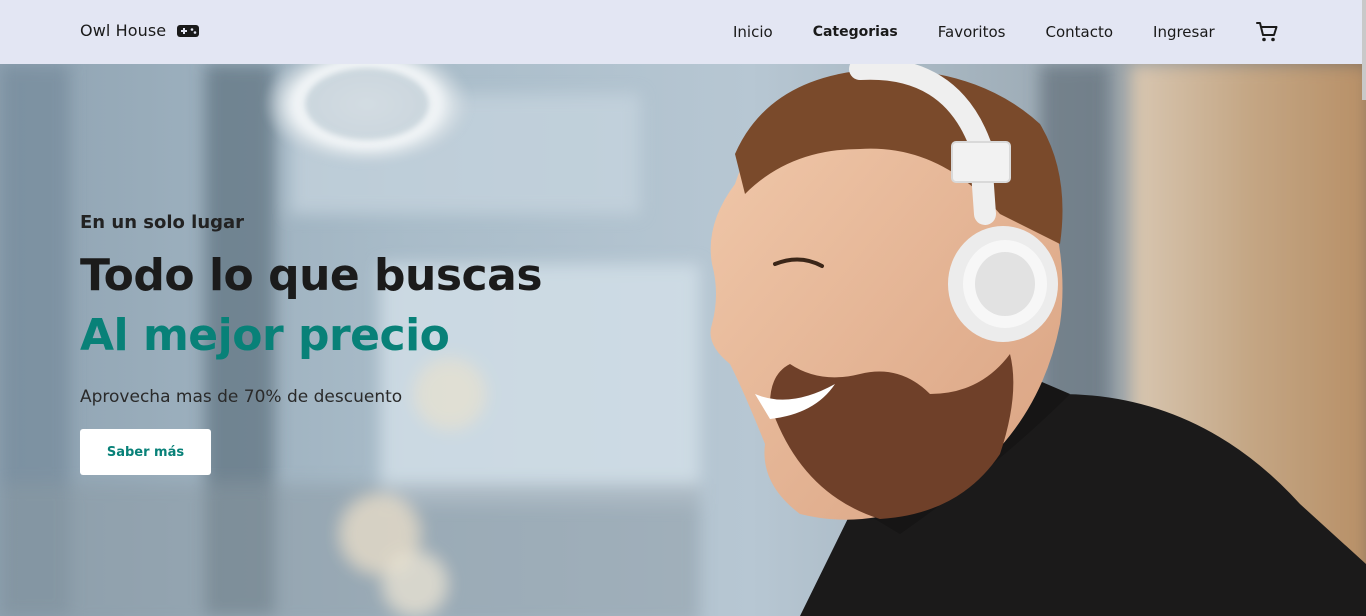 This screenshot has width=1366, height=616. What do you see at coordinates (162, 222) in the screenshot?
I see `hero-eyebrow: En un solo lugar` at bounding box center [162, 222].